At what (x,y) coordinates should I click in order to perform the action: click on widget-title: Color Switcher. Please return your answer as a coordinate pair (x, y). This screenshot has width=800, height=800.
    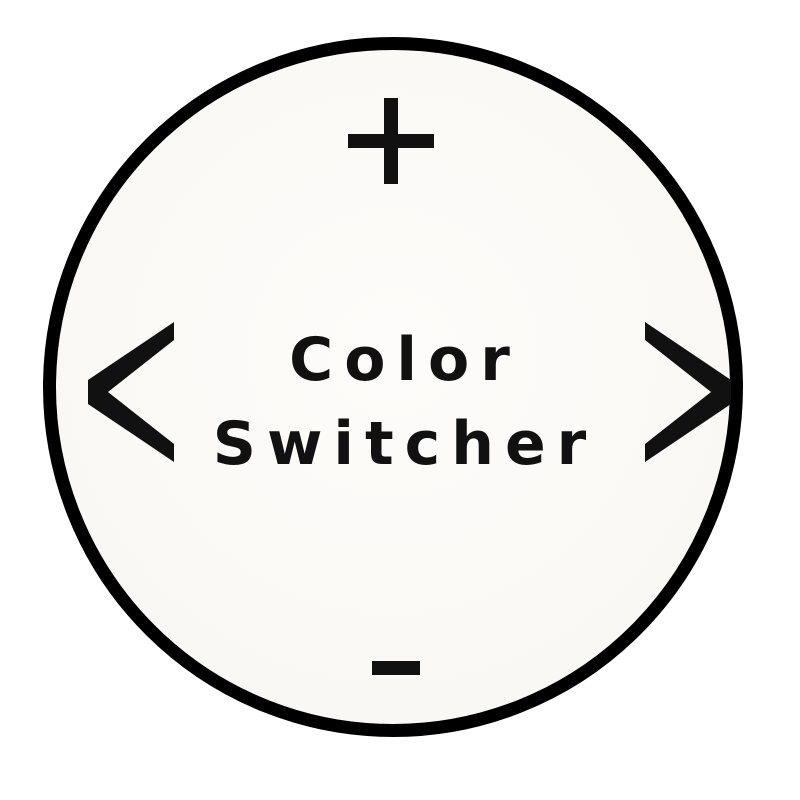
    Looking at the image, I should click on (405, 402).